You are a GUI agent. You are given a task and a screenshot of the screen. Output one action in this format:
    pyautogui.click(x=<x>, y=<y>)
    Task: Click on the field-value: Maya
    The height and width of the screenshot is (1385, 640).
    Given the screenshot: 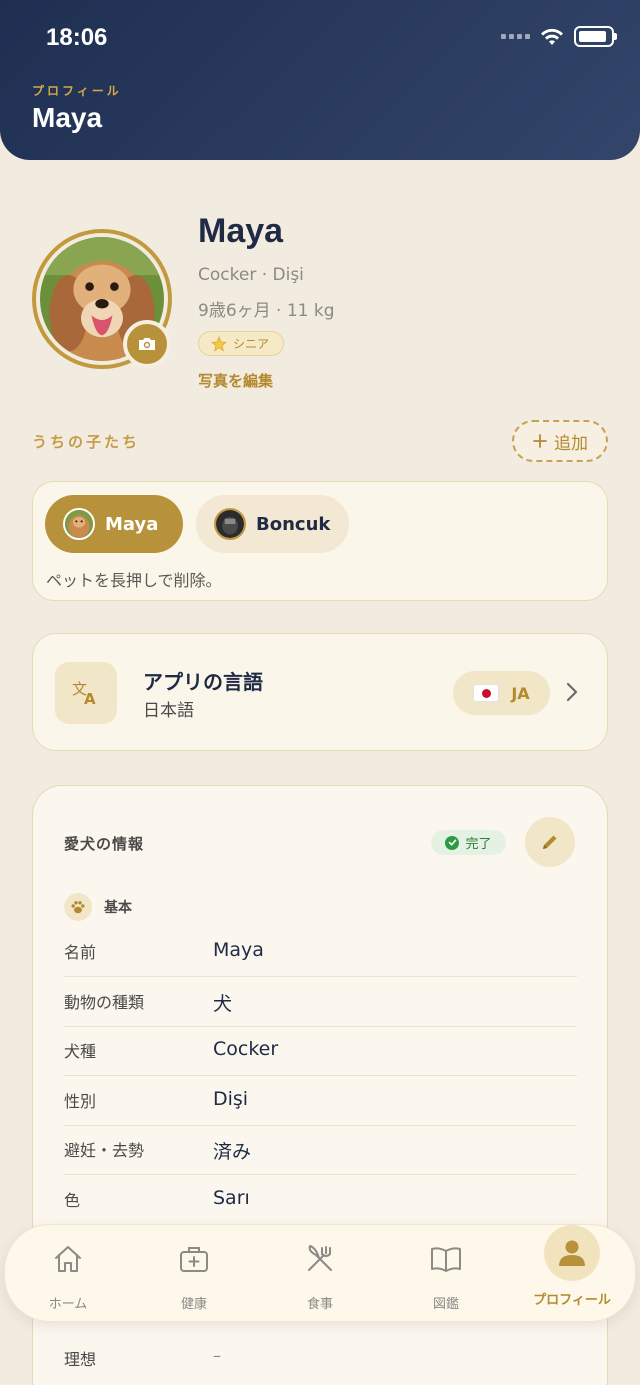 What is the action you would take?
    pyautogui.click(x=238, y=950)
    